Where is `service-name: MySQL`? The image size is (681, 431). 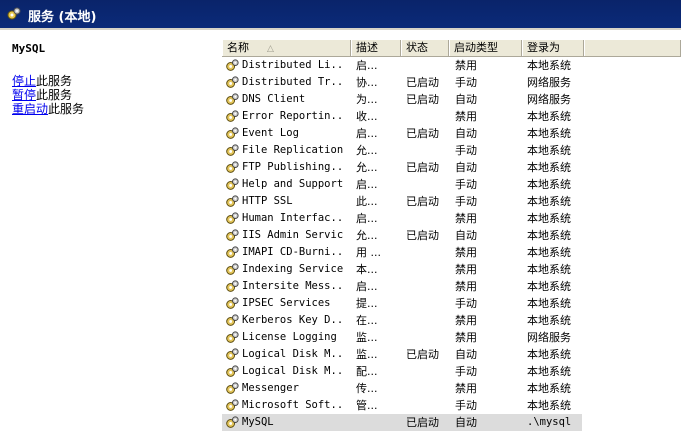 service-name: MySQL is located at coordinates (258, 422).